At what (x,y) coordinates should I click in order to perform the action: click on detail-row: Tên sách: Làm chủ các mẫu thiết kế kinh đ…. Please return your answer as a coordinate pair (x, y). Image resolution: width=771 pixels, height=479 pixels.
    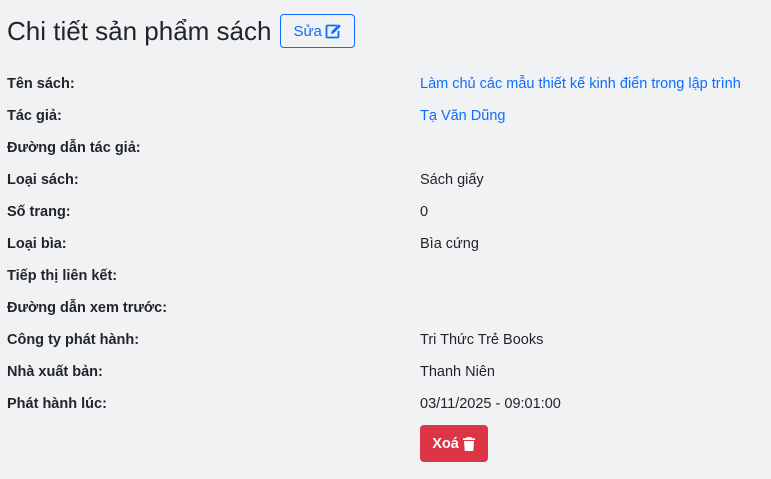
    Looking at the image, I should click on (387, 84).